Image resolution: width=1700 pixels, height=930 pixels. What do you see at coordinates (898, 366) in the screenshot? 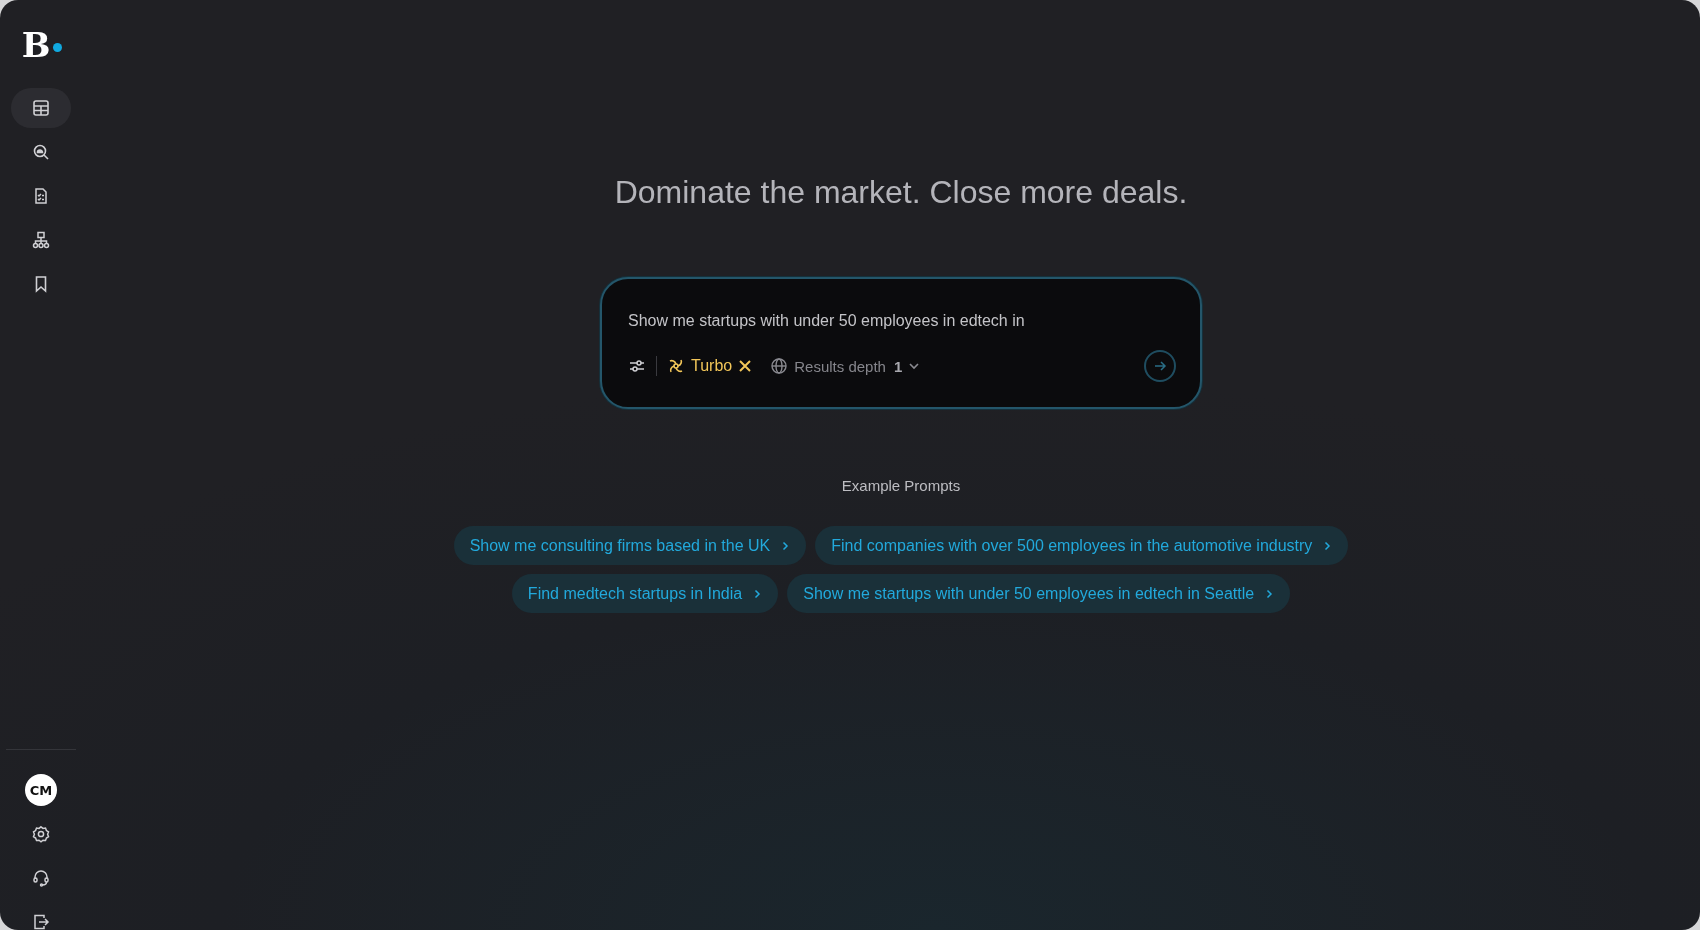
I see `results-depth-value: 1` at bounding box center [898, 366].